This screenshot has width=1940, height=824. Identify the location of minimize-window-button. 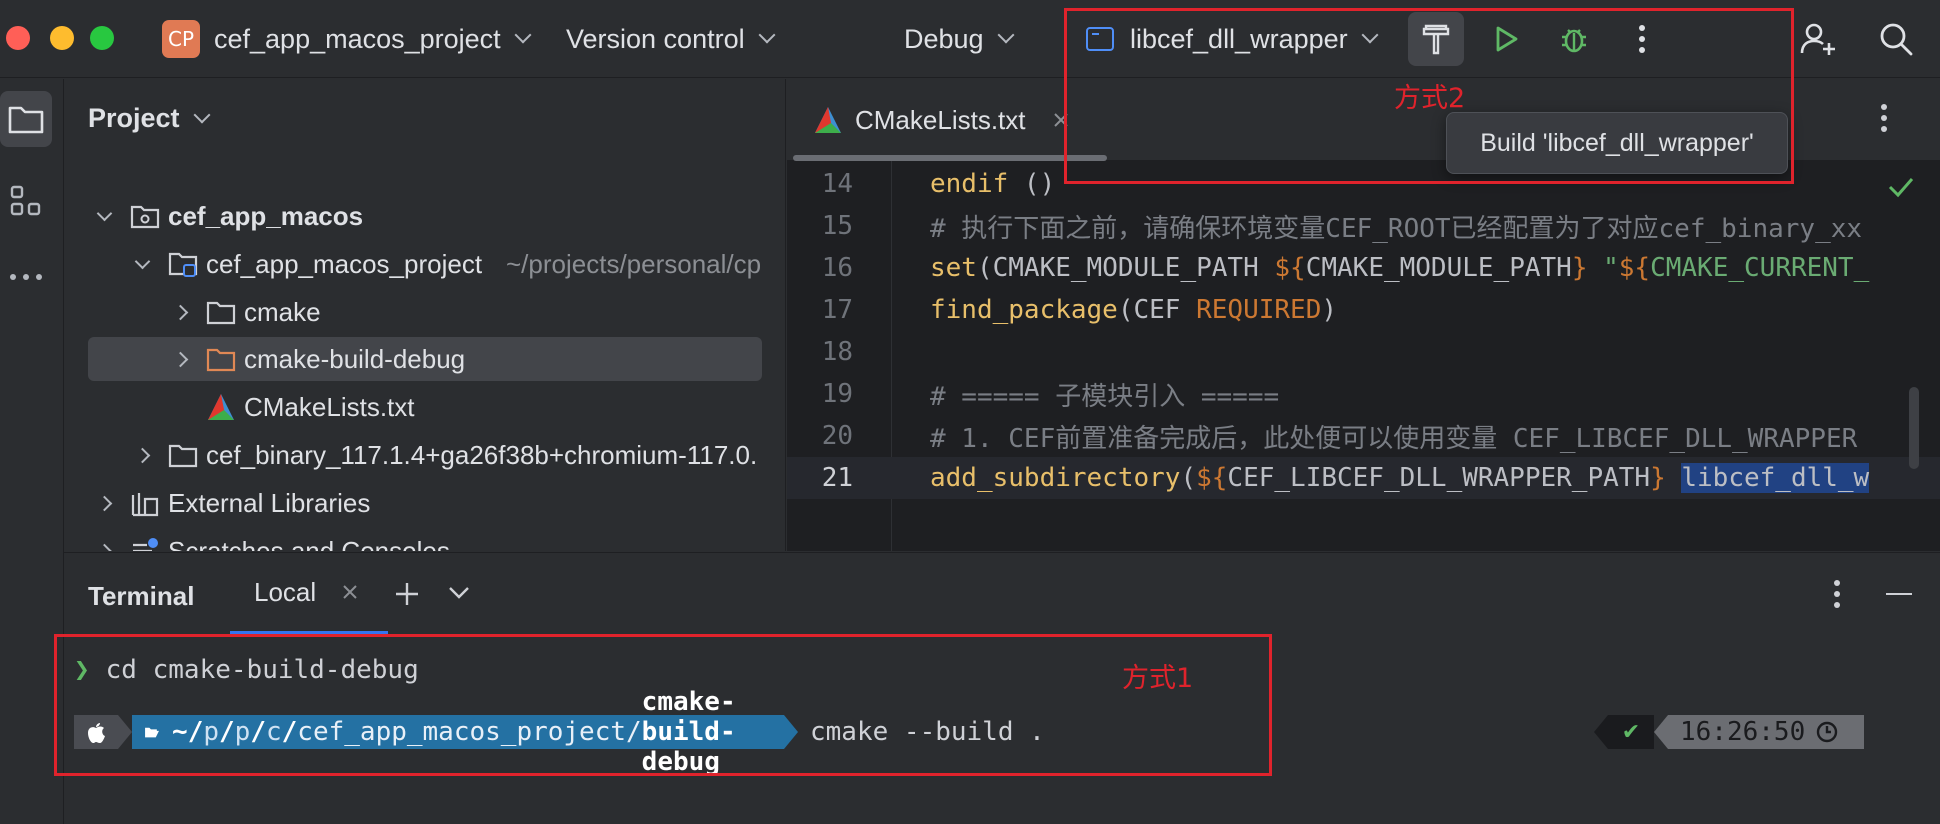
(62, 38).